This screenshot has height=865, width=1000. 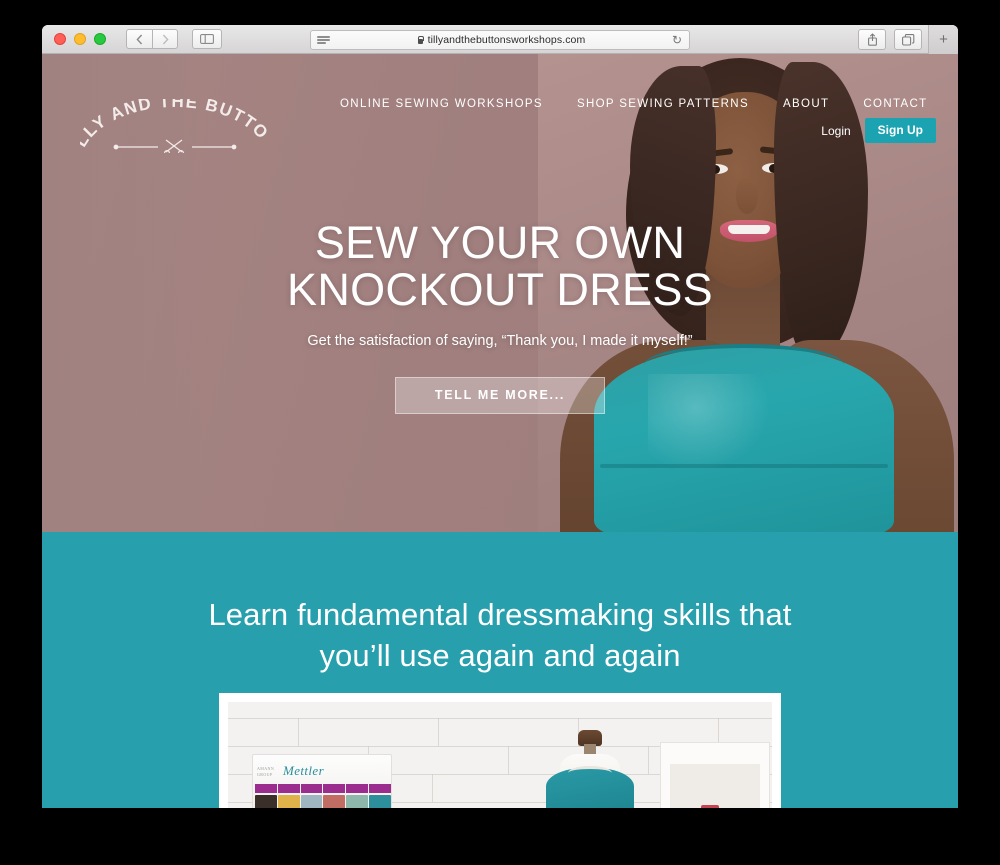 I want to click on shelf-unit, so click(x=715, y=775).